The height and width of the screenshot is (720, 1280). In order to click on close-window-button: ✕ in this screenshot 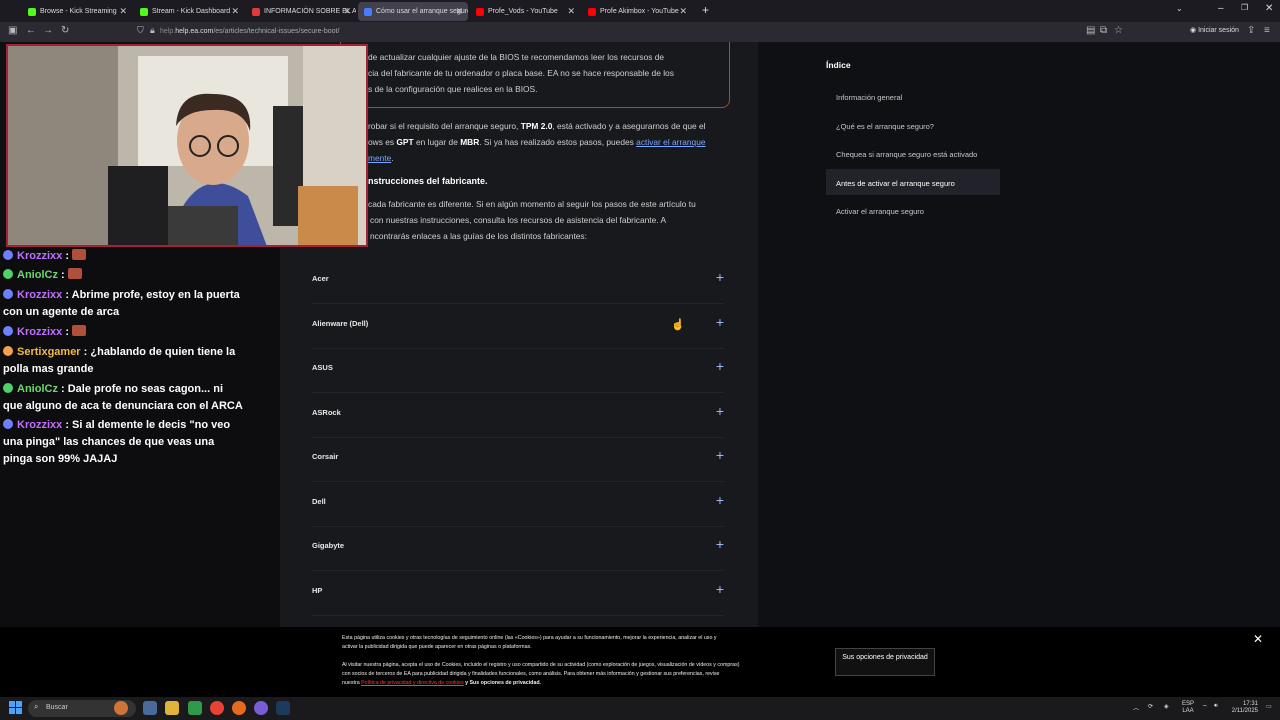, I will do `click(1269, 8)`.